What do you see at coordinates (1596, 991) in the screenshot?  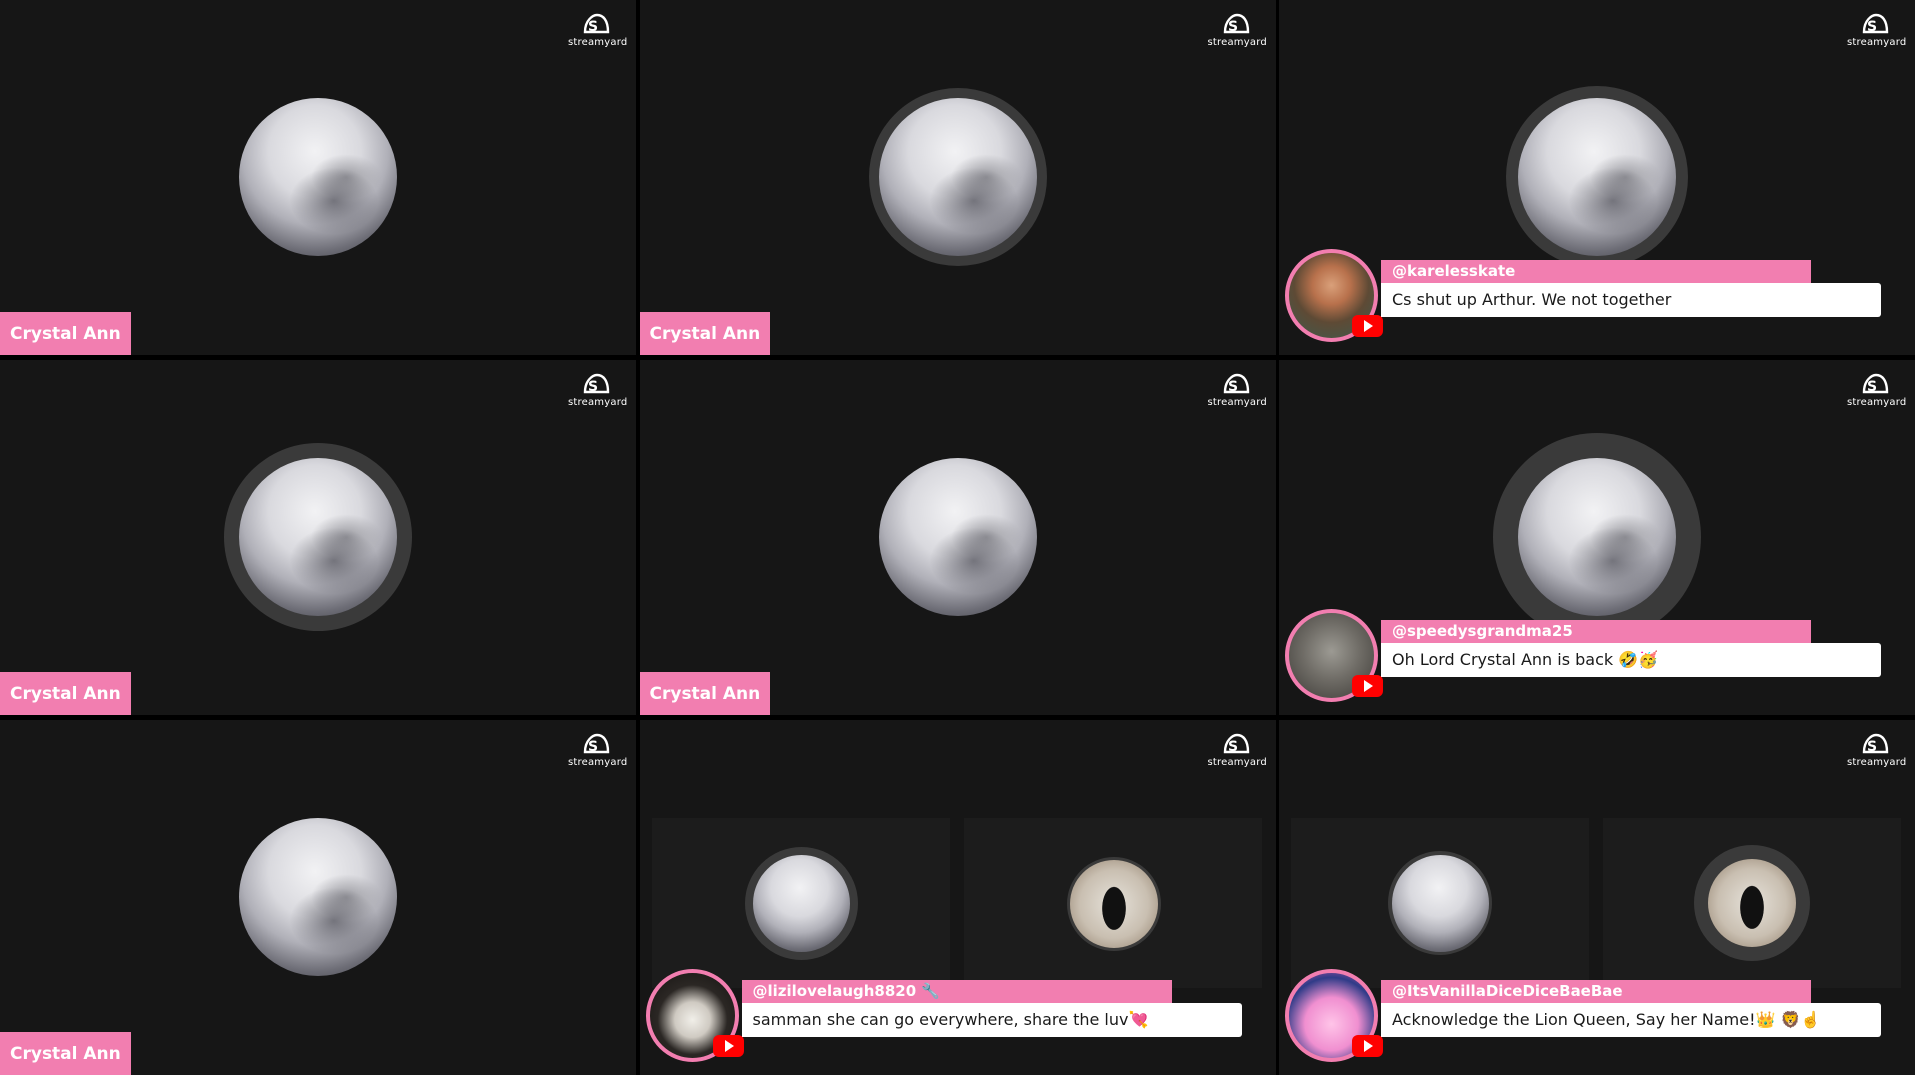 I see `comment-username: @ItsVanillaDiceDiceBaeBae` at bounding box center [1596, 991].